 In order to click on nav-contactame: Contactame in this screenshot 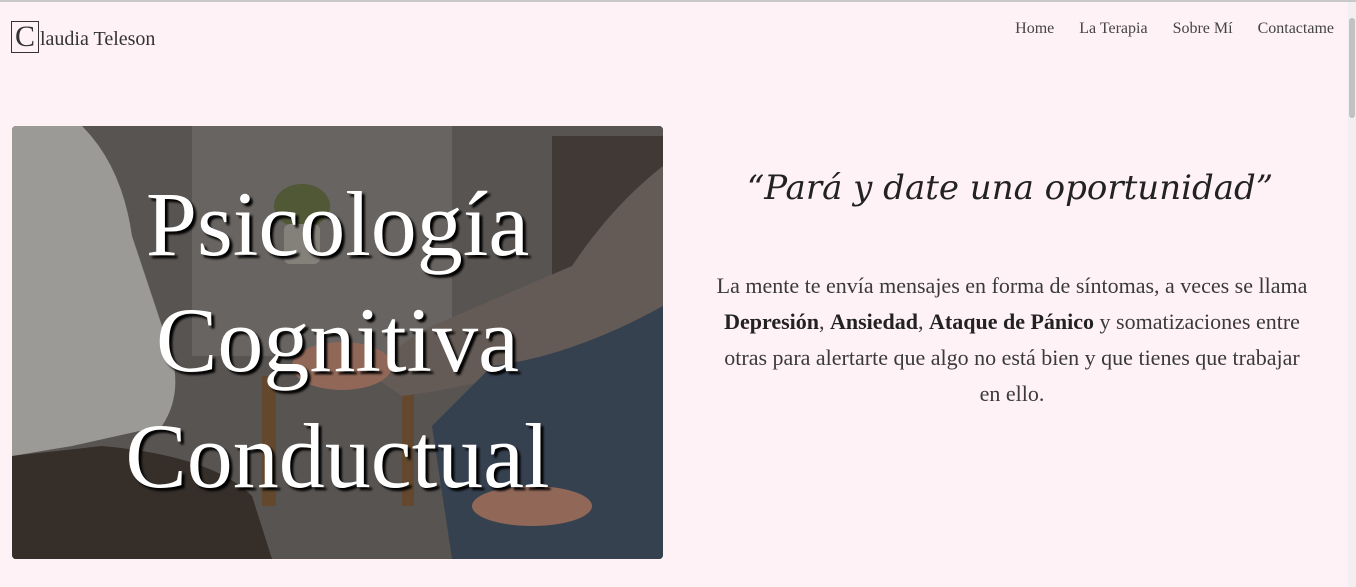, I will do `click(1296, 29)`.